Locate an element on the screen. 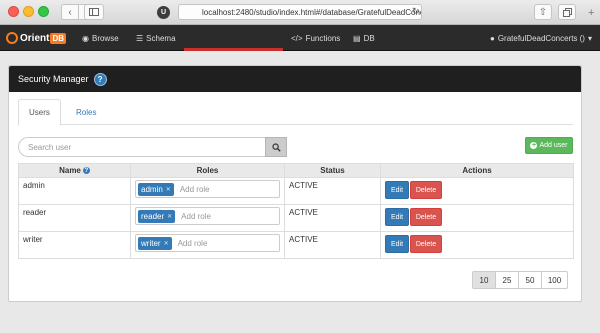 This screenshot has width=600, height=333. nav-schema-label: Schema is located at coordinates (161, 38).